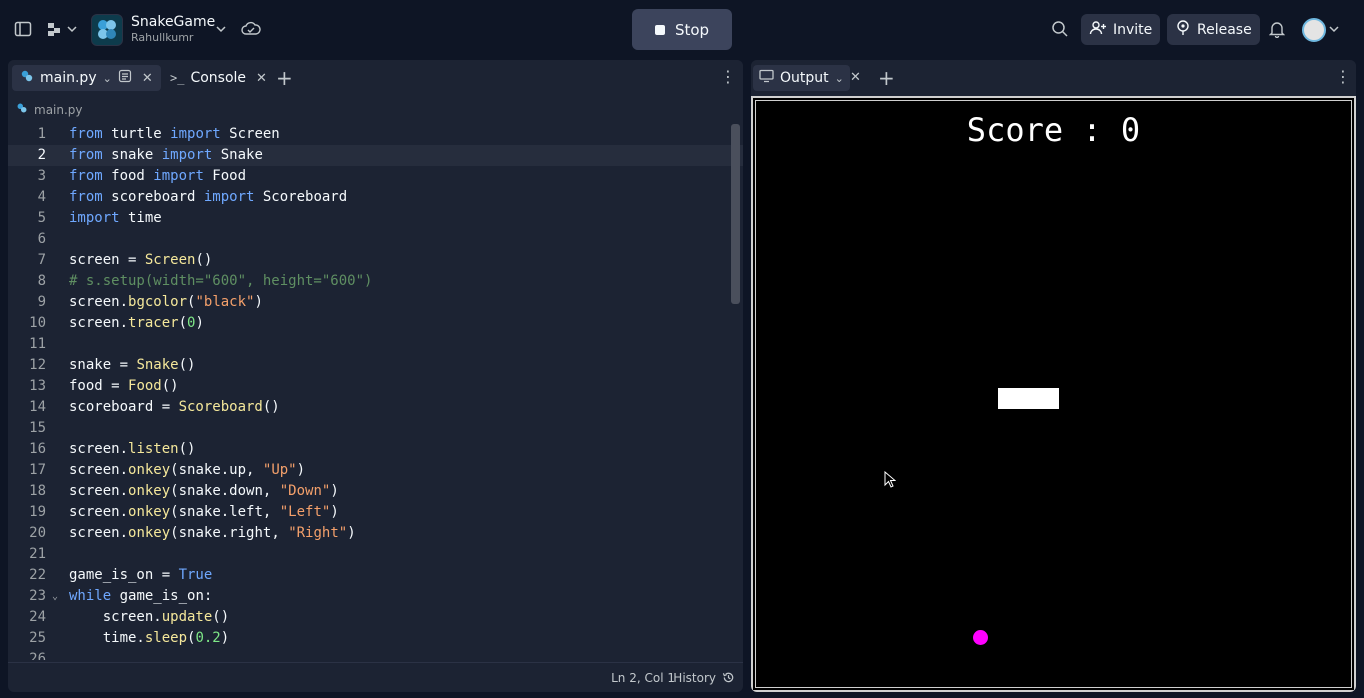  What do you see at coordinates (41, 134) in the screenshot?
I see `line-number: 1` at bounding box center [41, 134].